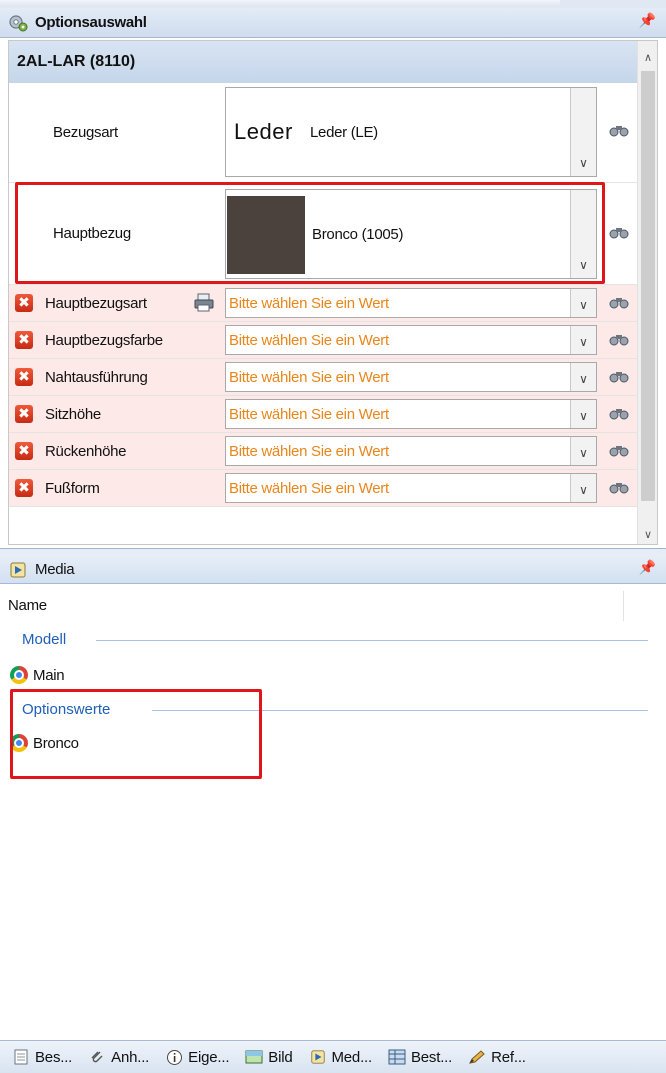 Image resolution: width=666 pixels, height=1073 pixels. Describe the element at coordinates (344, 132) in the screenshot. I see `combo-value: Leder (LE)` at that location.